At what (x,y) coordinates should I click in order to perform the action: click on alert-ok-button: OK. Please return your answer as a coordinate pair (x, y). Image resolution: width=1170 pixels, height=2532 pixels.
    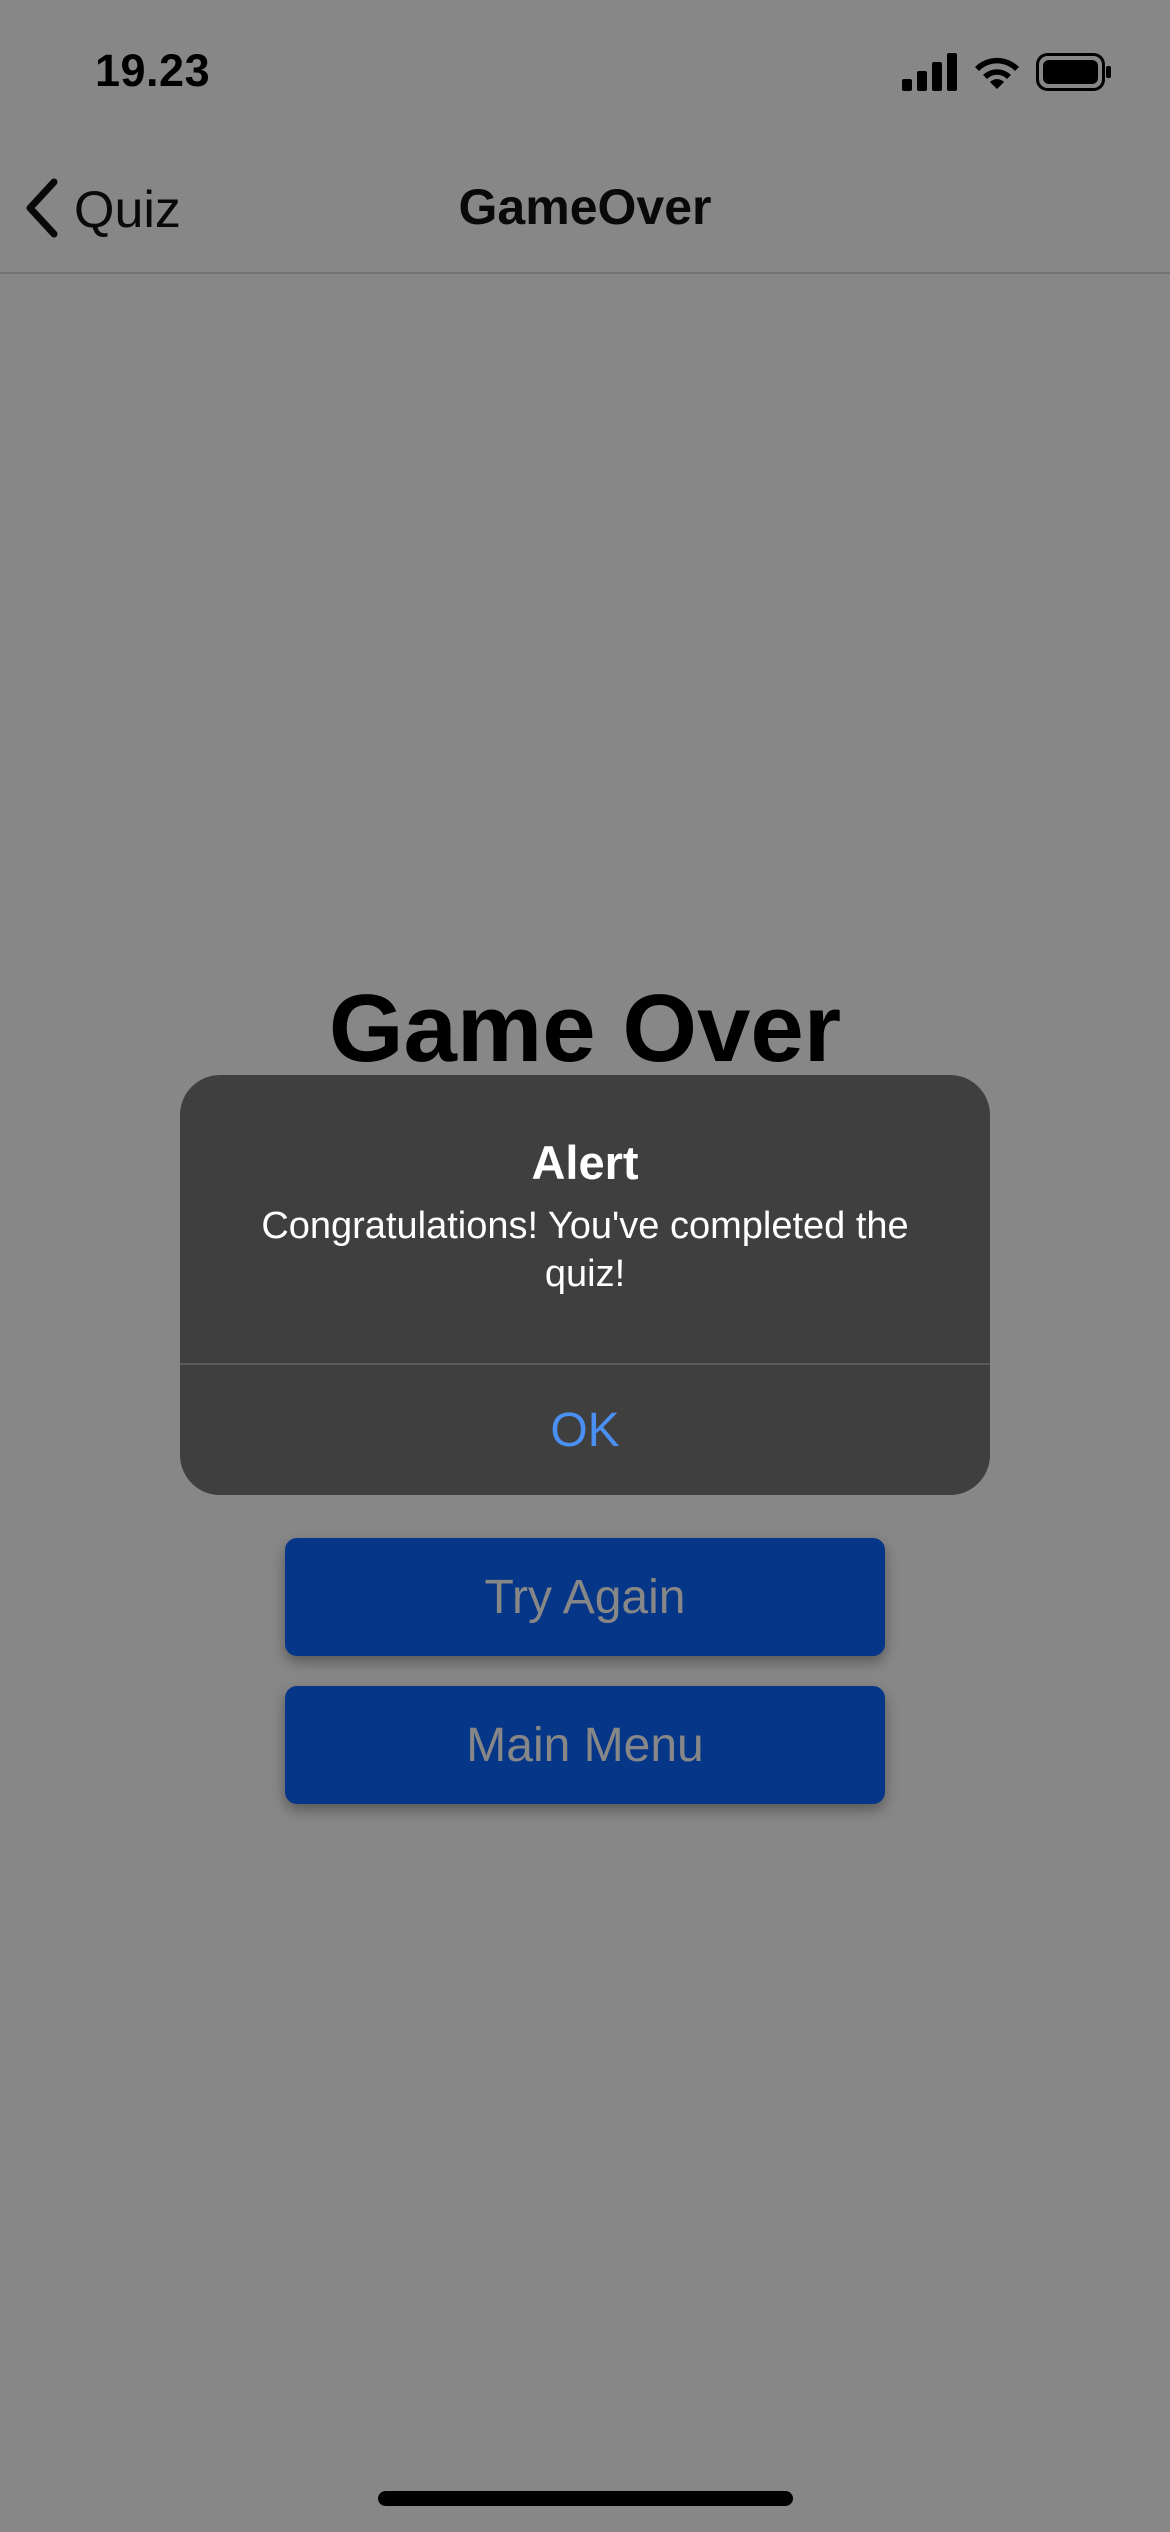
    Looking at the image, I should click on (585, 1430).